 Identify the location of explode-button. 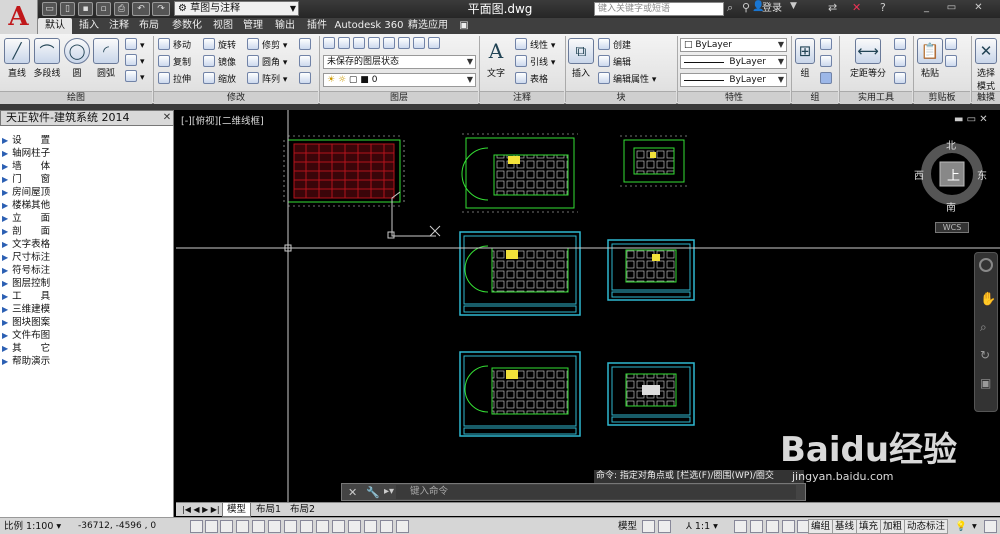
(306, 62).